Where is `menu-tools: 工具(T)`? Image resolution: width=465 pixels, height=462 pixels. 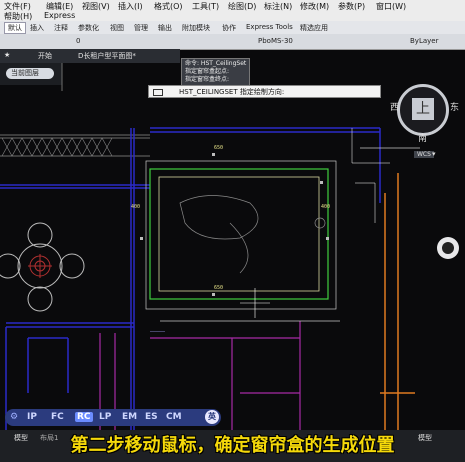
menu-tools: 工具(T) is located at coordinates (205, 6).